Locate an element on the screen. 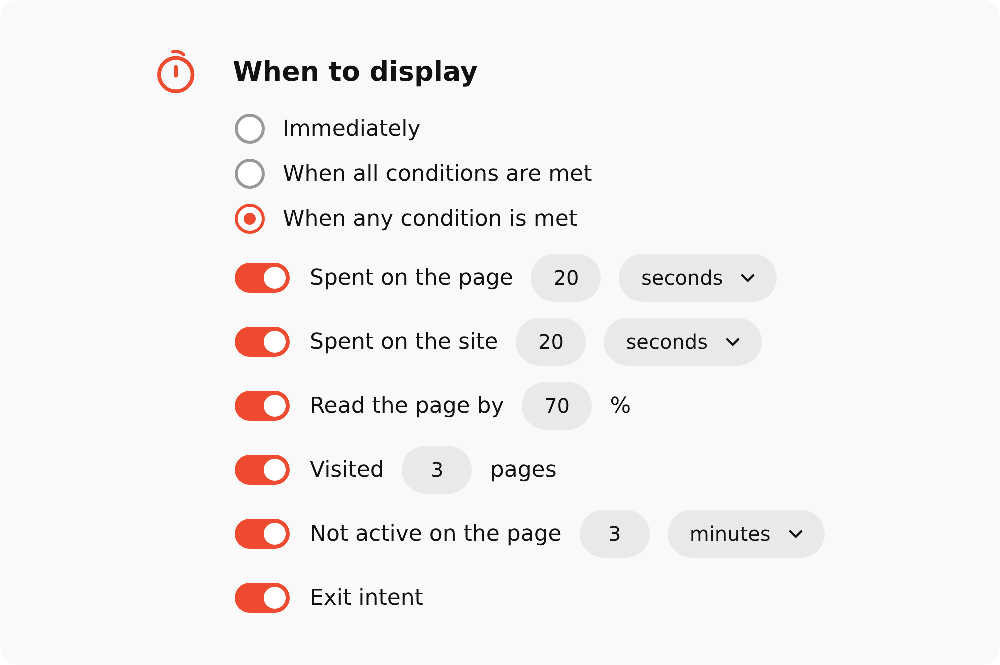 The image size is (1000, 665). radio-label: Immediately is located at coordinates (352, 129).